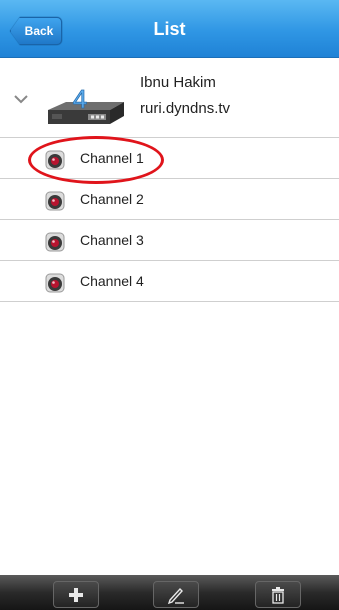 The image size is (339, 610). Describe the element at coordinates (169, 158) in the screenshot. I see `channel-row: Channel 1` at that location.